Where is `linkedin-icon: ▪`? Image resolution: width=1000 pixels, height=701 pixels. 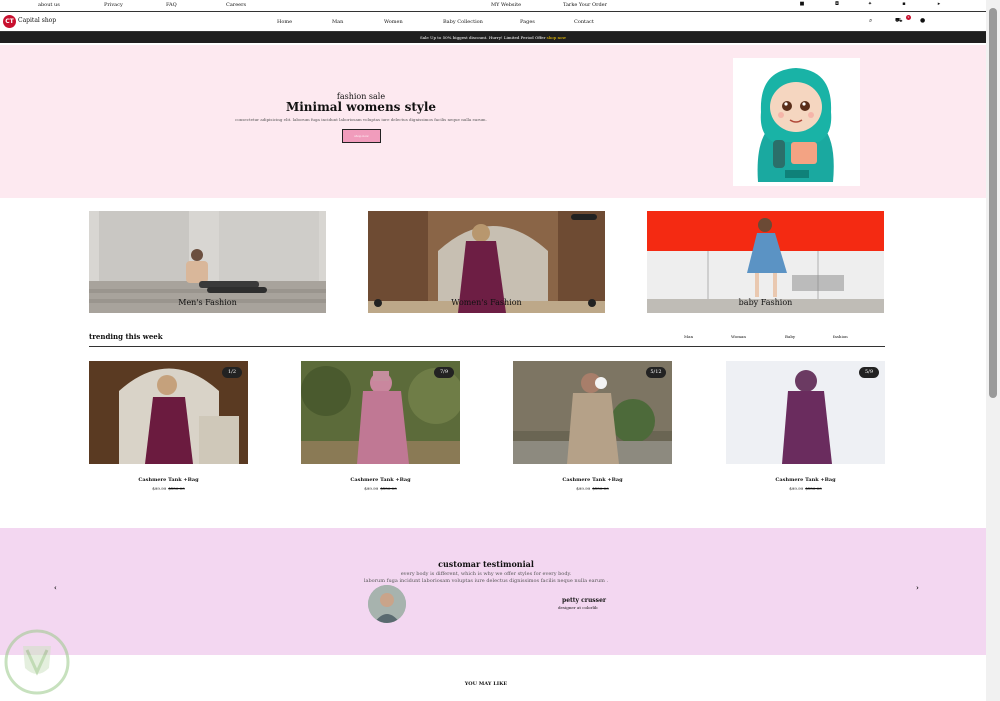 linkedin-icon: ▪ is located at coordinates (904, 4).